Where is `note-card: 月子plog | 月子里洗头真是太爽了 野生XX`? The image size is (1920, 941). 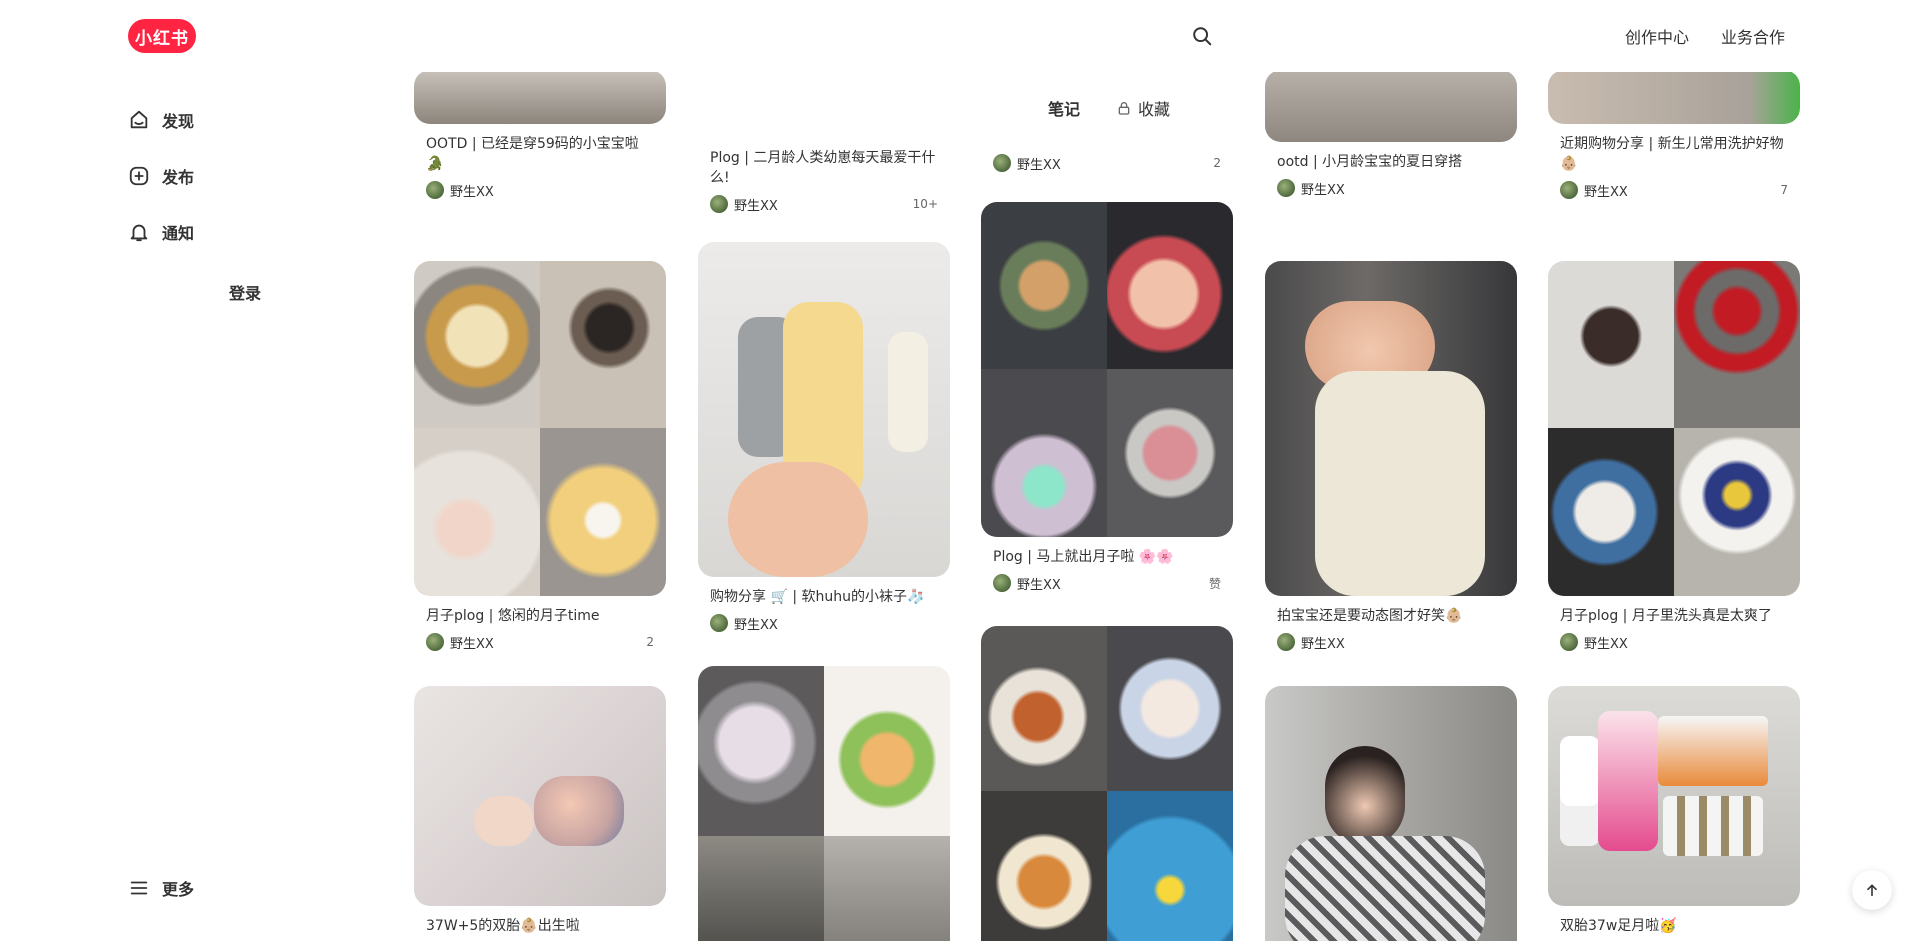
note-card: 月子plog | 月子里洗头真是太爽了 野生XX is located at coordinates (1674, 456).